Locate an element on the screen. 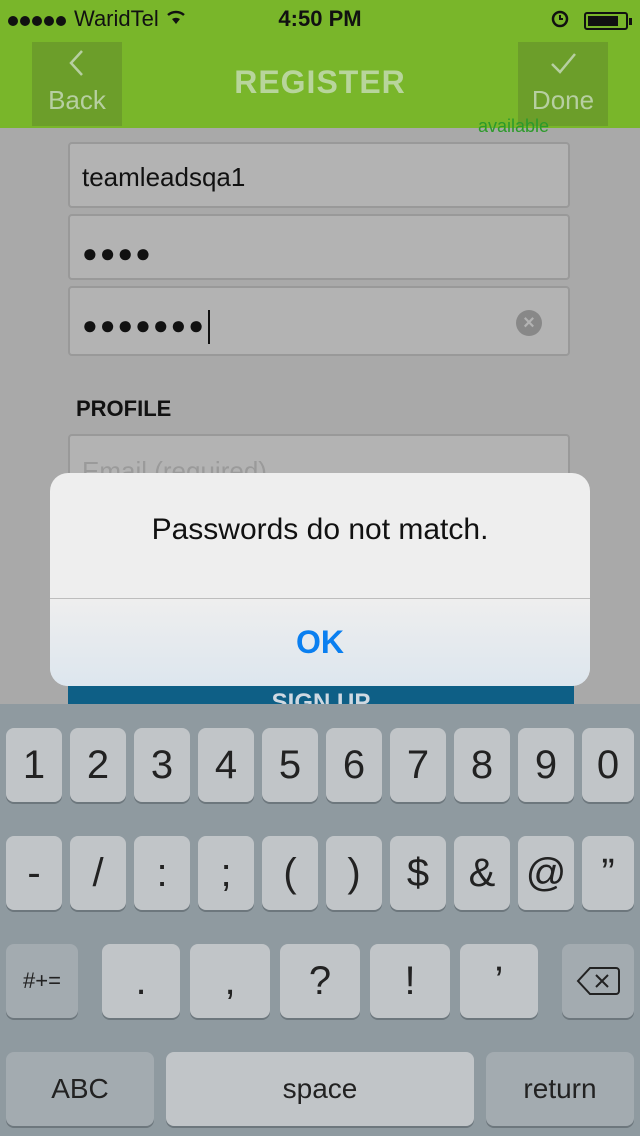 The width and height of the screenshot is (640, 1136). key-ampersand: & is located at coordinates (482, 873).